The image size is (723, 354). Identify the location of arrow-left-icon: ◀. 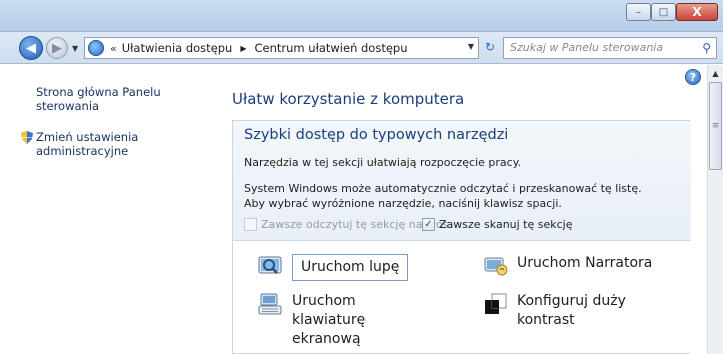
(31, 48).